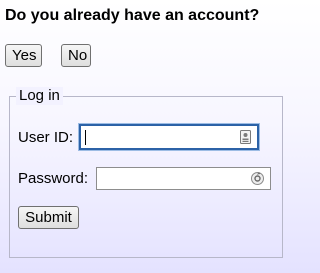 This screenshot has width=320, height=273. I want to click on no-button: No, so click(76, 55).